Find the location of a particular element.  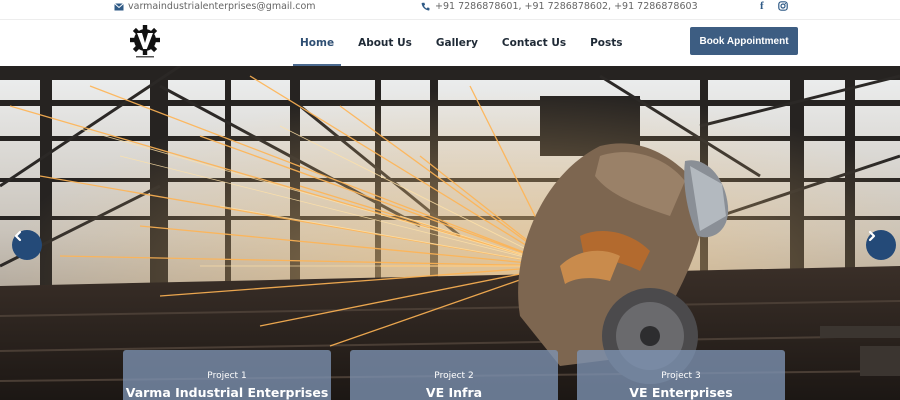

slider-prev-button is located at coordinates (27, 245).